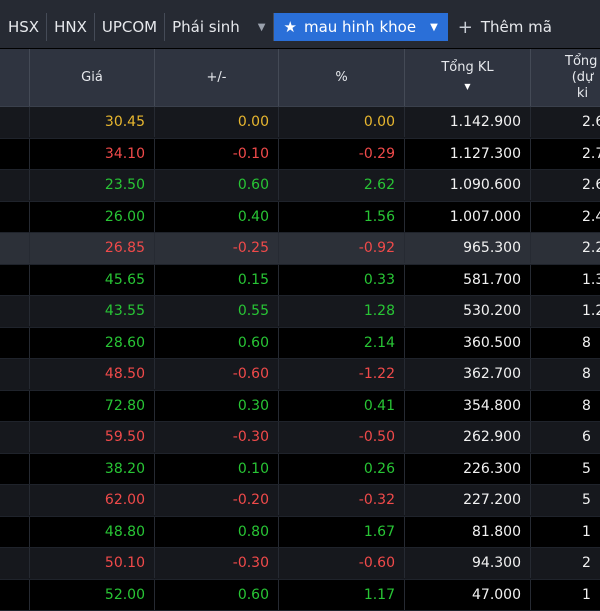 The width and height of the screenshot is (600, 611). Describe the element at coordinates (465, 27) in the screenshot. I see `plus-icon: +` at that location.